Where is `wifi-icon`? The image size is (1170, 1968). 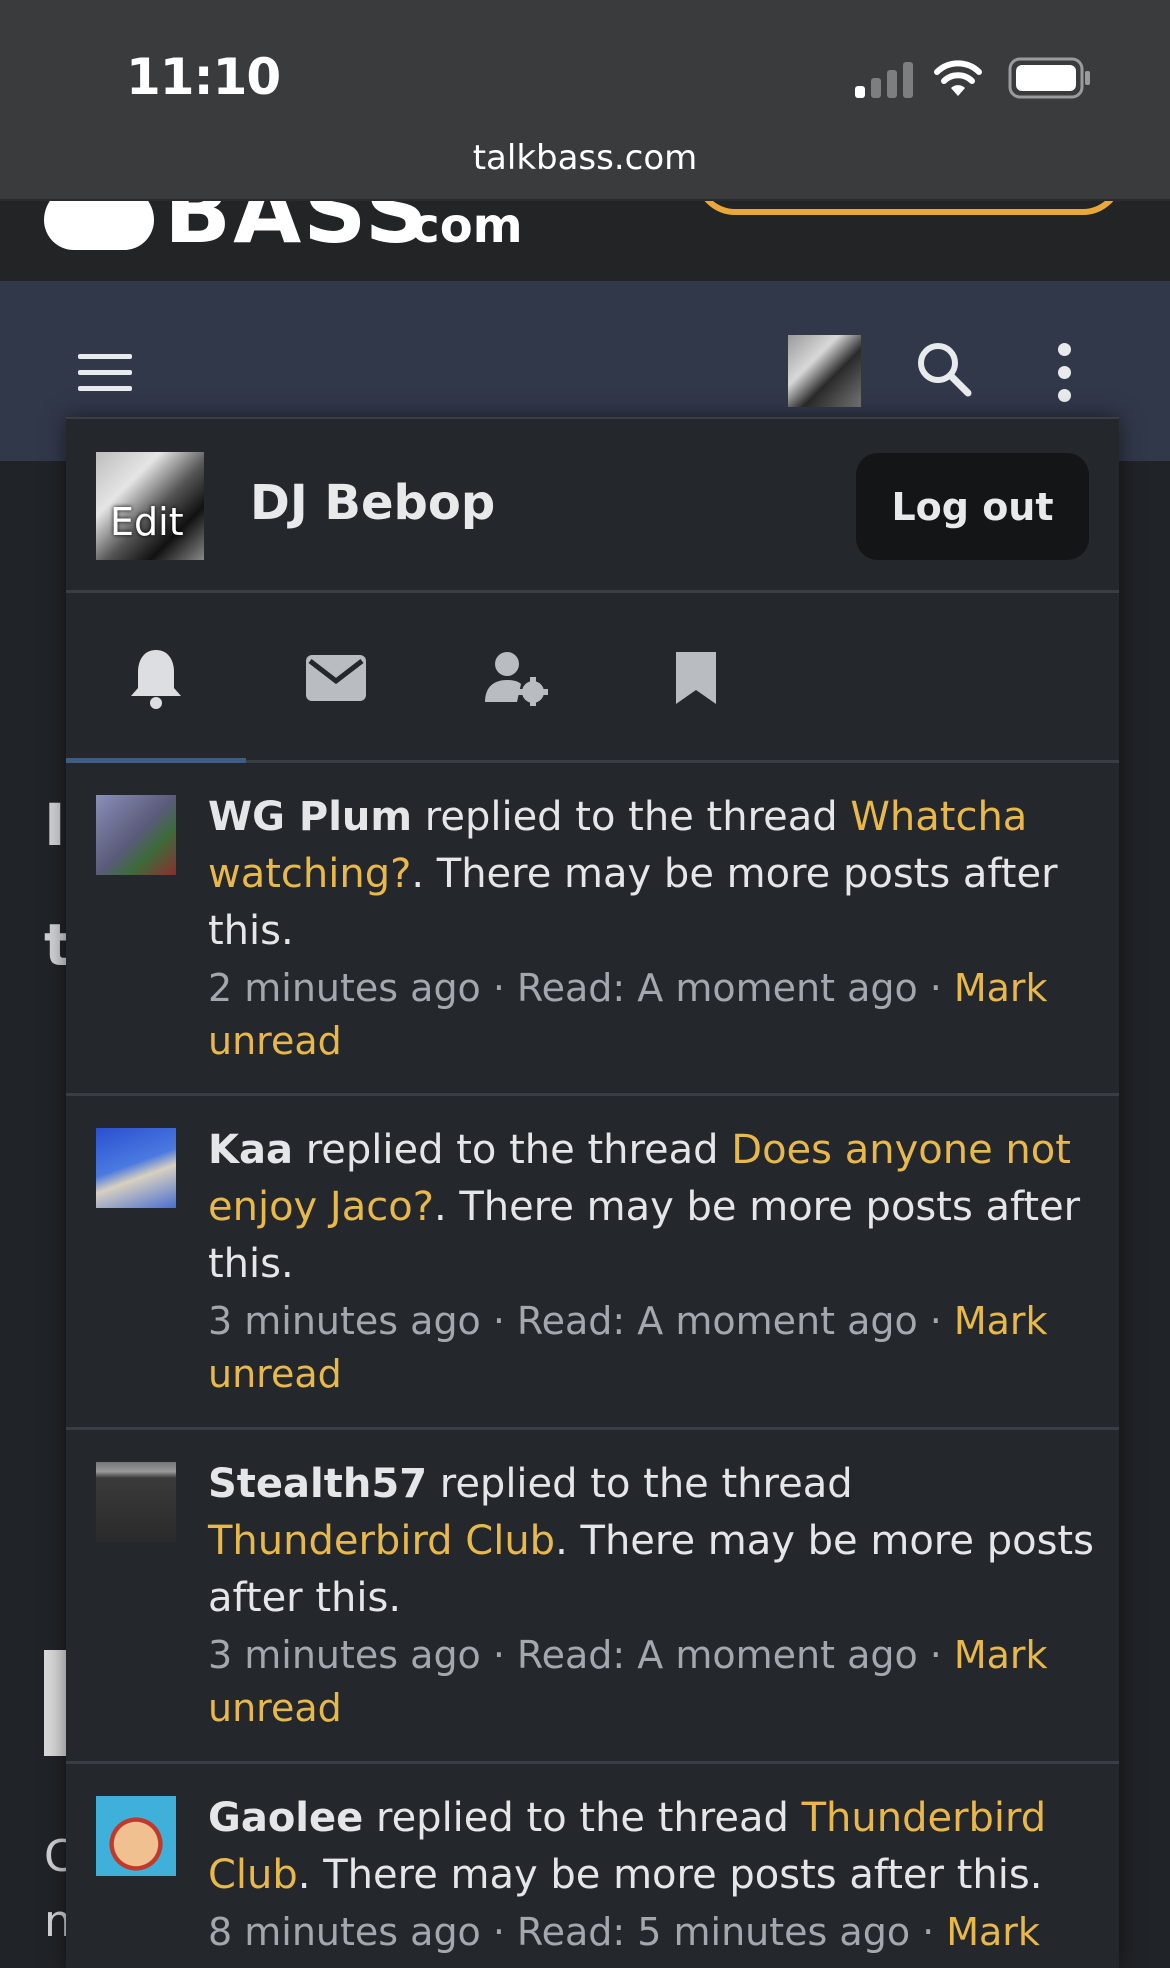 wifi-icon is located at coordinates (958, 78).